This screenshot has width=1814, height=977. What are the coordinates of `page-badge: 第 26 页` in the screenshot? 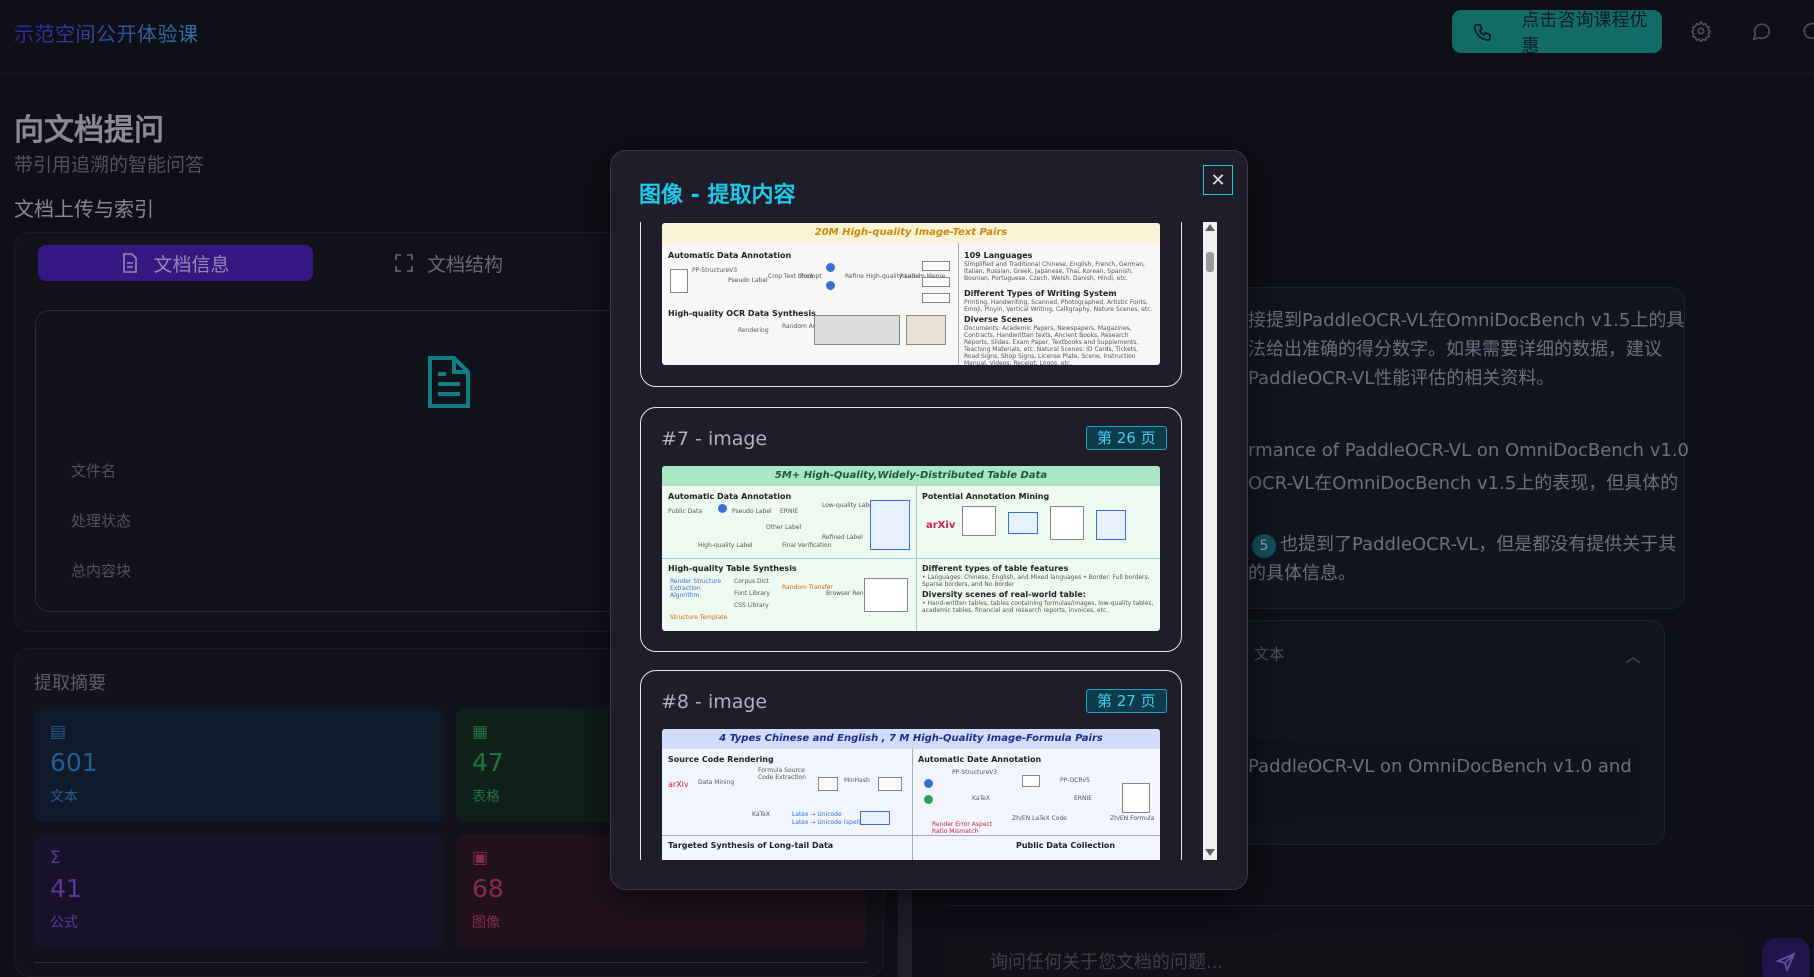 It's located at (1126, 438).